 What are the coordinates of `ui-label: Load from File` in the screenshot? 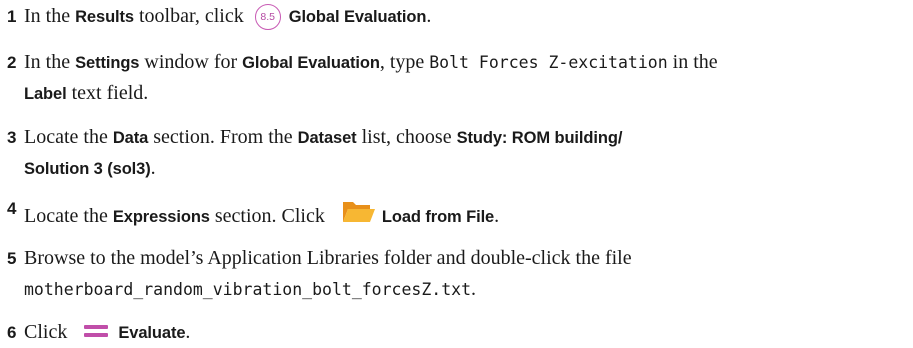 It's located at (438, 217).